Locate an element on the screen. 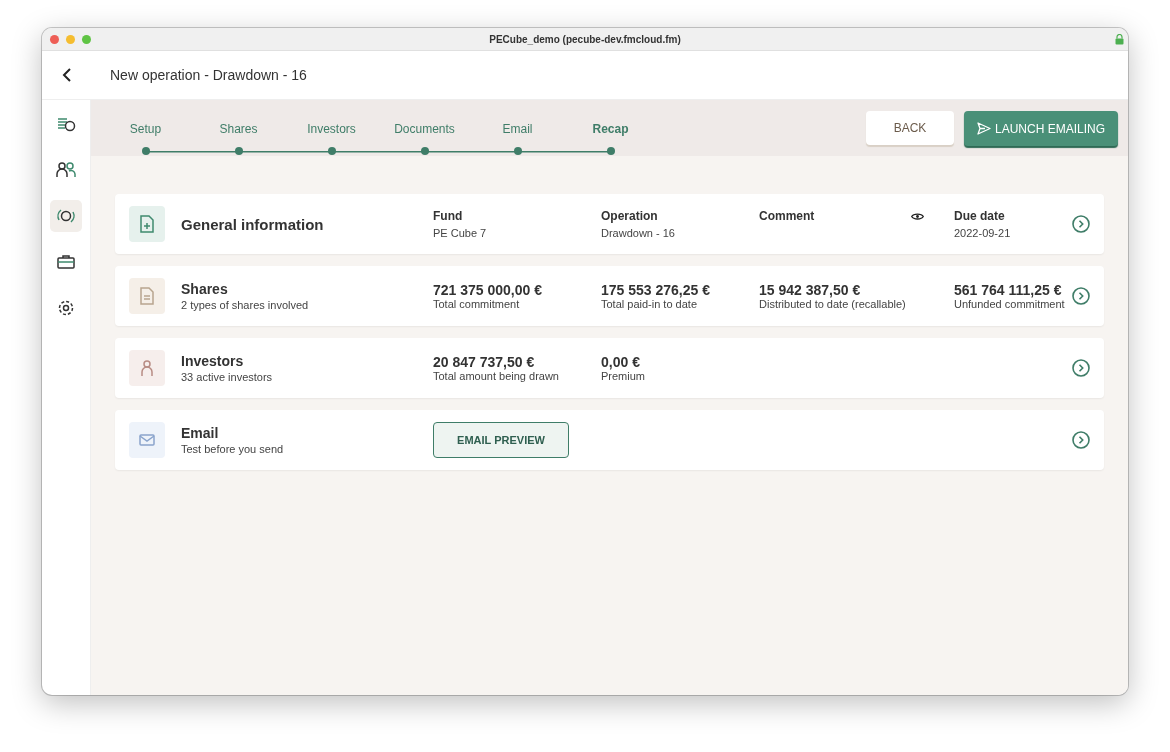 The height and width of the screenshot is (752, 1170). amount-caption: Total amount being drawn is located at coordinates (496, 376).